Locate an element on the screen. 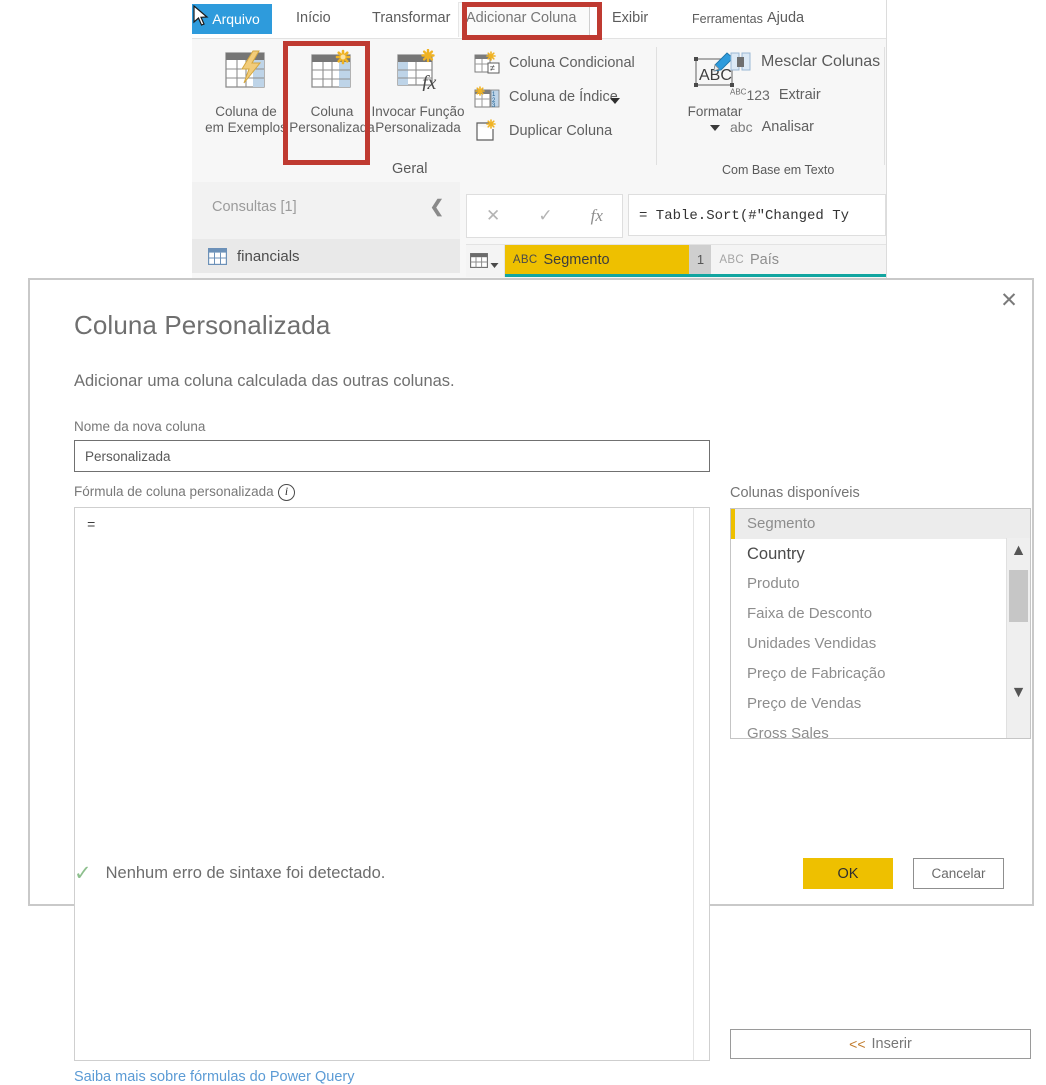 The image size is (1046, 1085). formula-editor-scrollbar is located at coordinates (701, 784).